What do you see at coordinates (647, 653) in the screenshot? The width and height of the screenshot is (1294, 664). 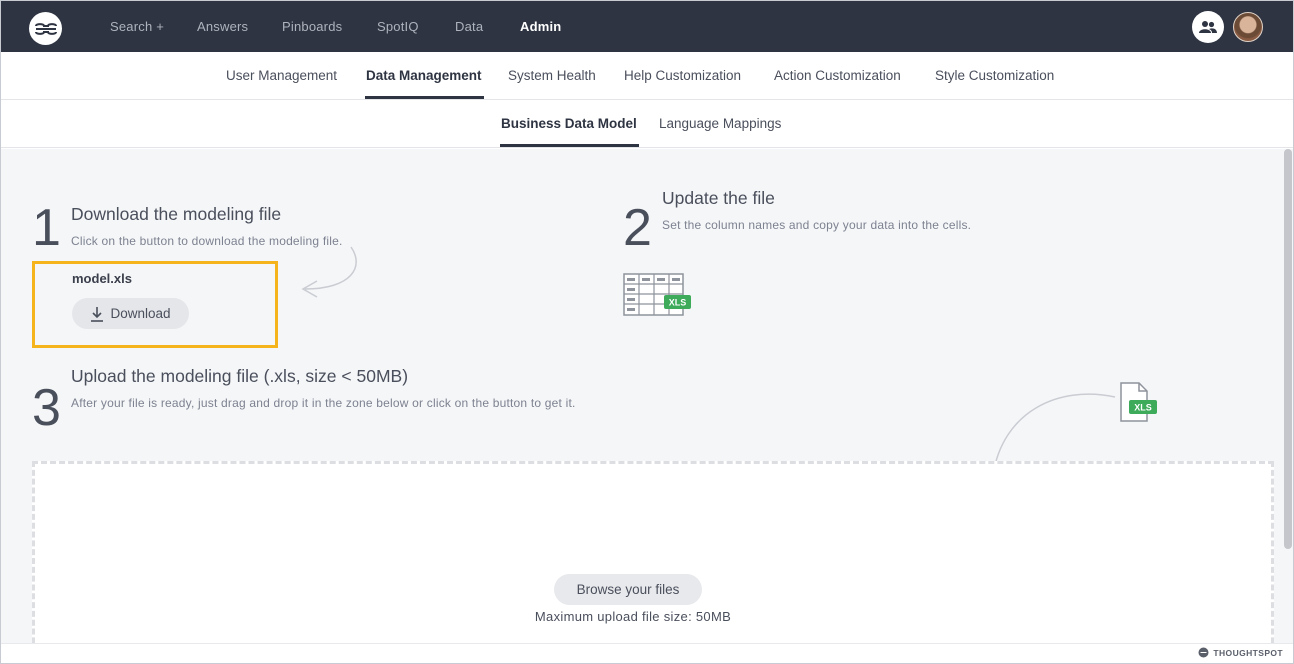 I see `footer-bar` at bounding box center [647, 653].